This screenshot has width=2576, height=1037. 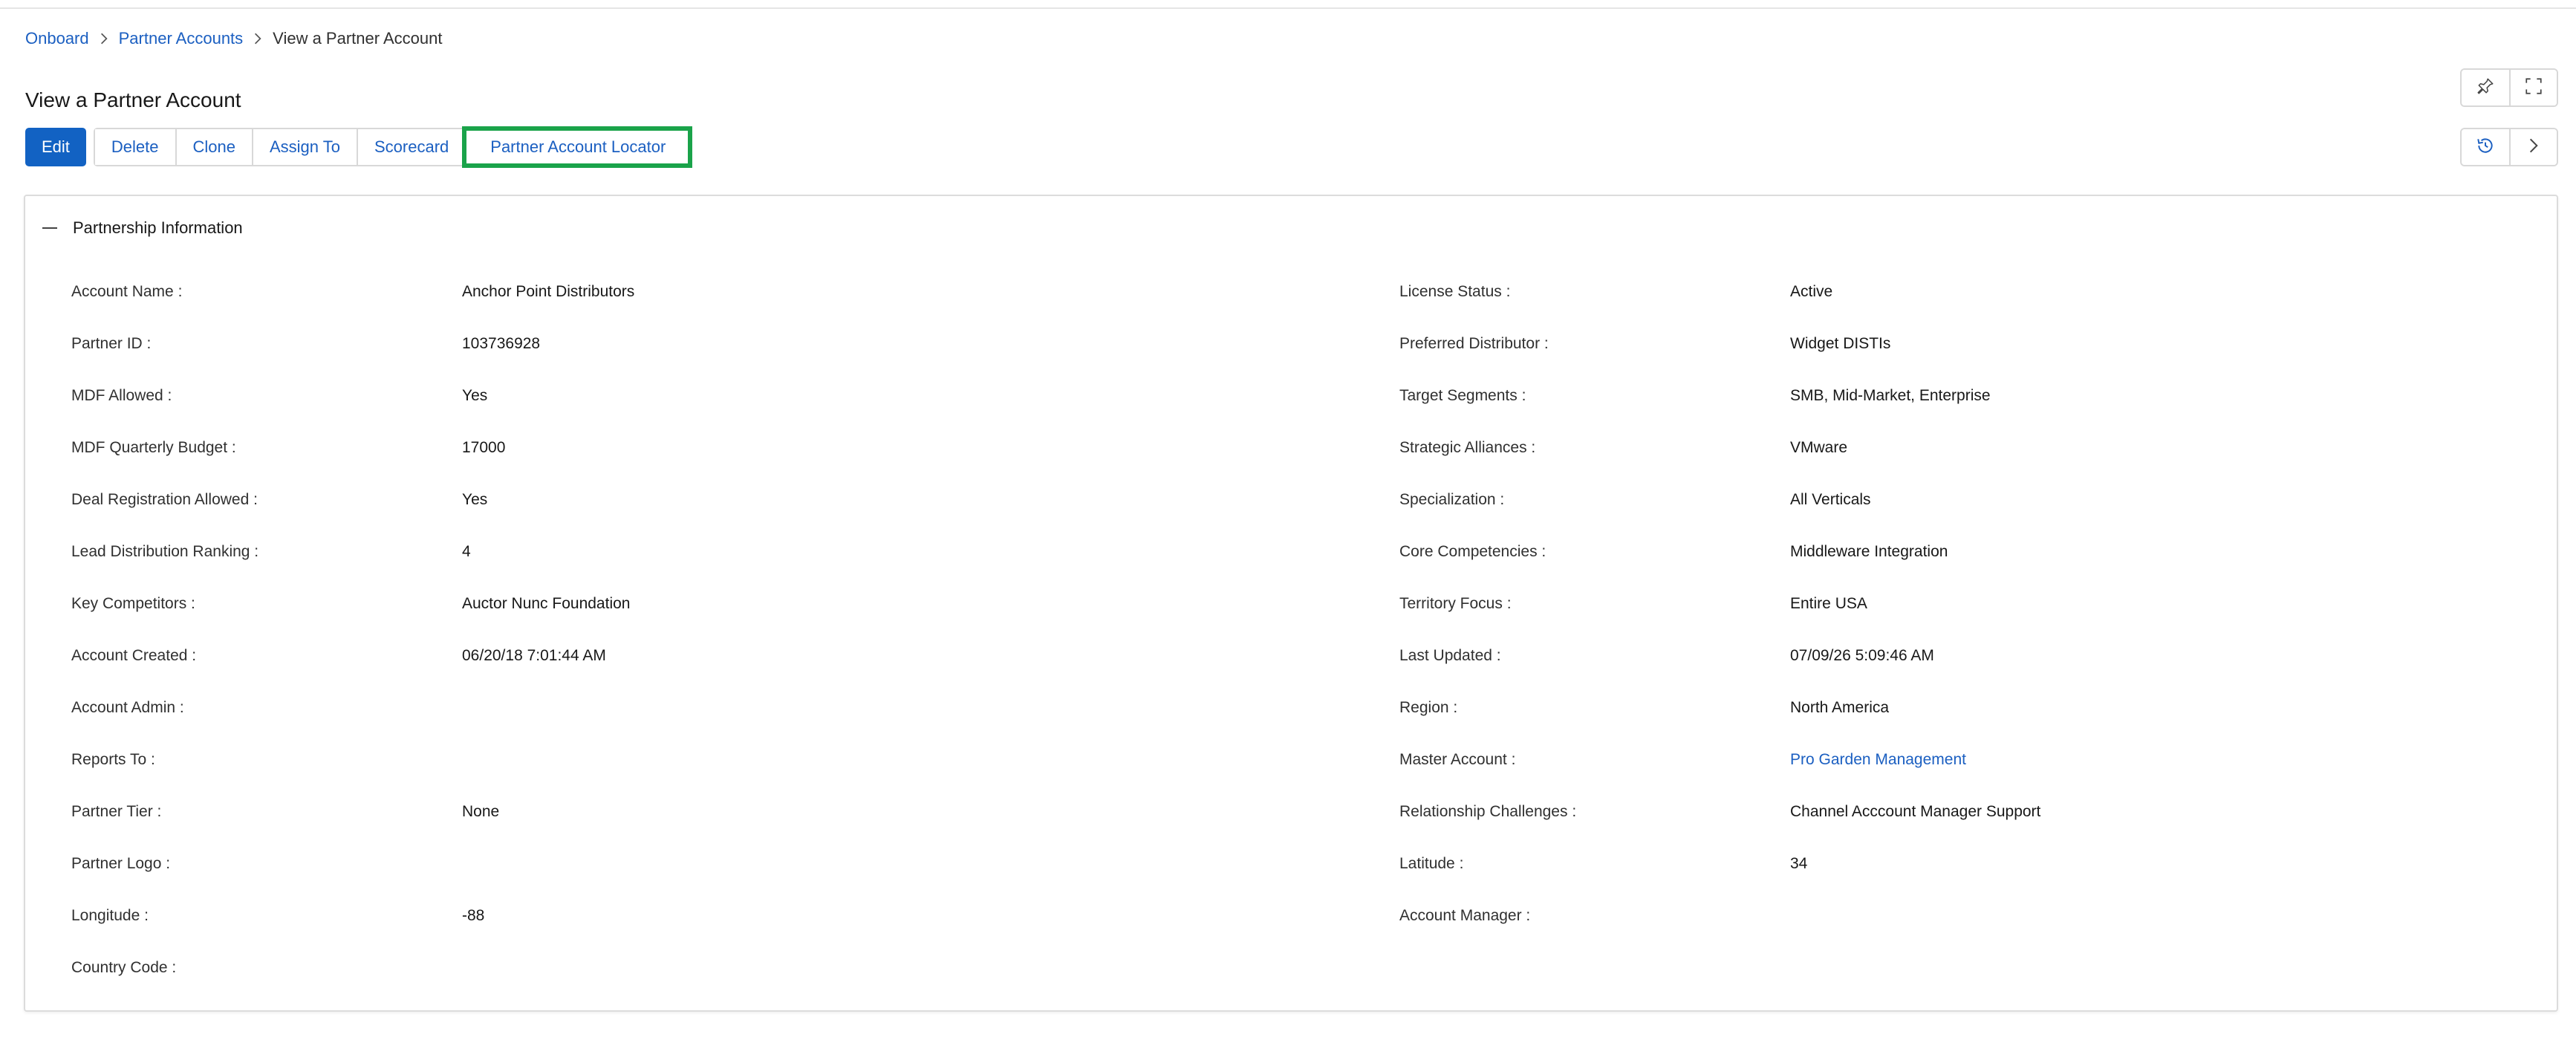 What do you see at coordinates (1830, 499) in the screenshot?
I see `field-value: All Verticals` at bounding box center [1830, 499].